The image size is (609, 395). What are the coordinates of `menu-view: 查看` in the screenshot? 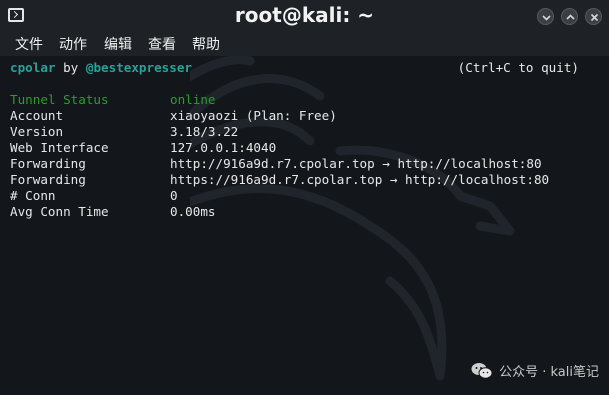 It's located at (162, 44).